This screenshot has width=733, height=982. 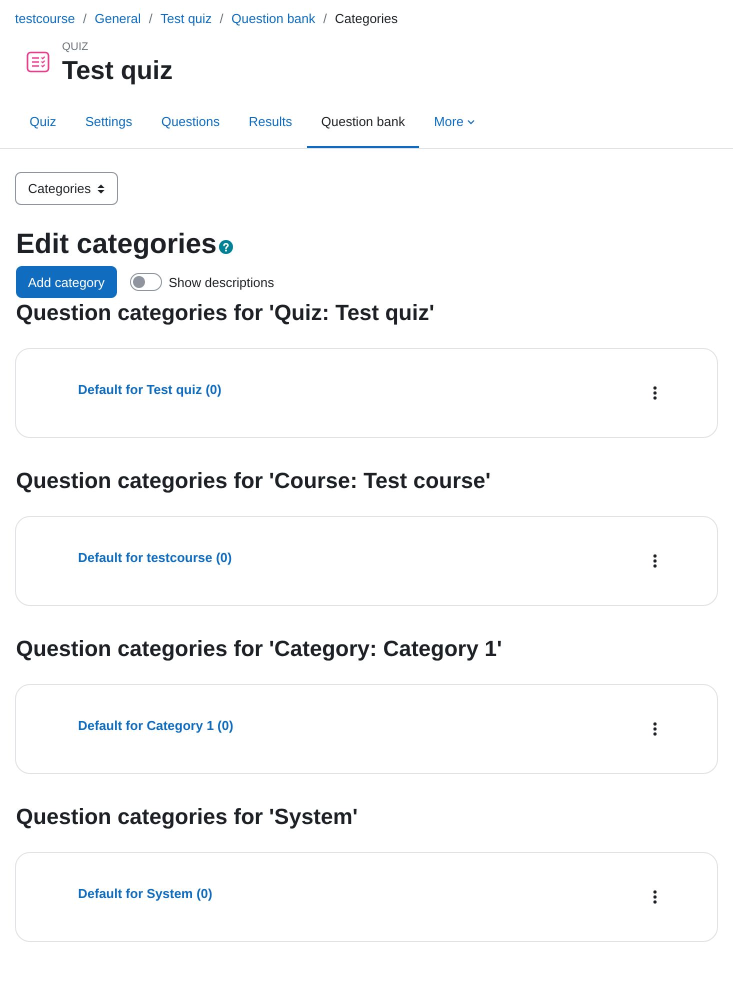 I want to click on nav-tab: Question bank, so click(x=363, y=122).